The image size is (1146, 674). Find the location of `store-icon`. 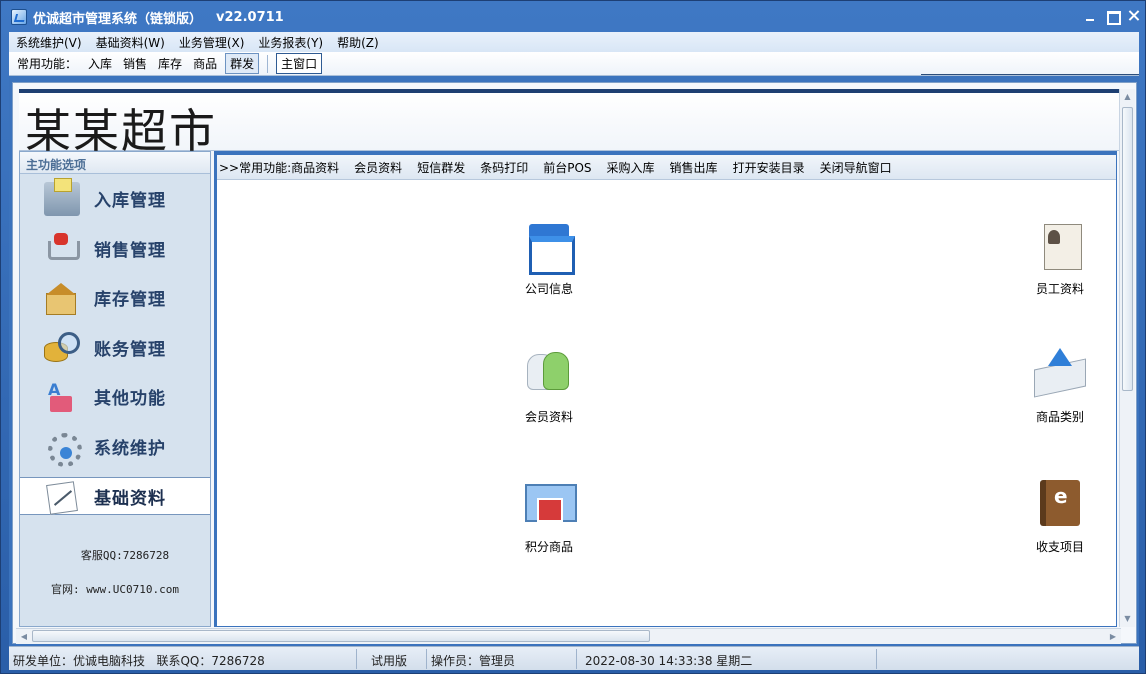

store-icon is located at coordinates (549, 247).